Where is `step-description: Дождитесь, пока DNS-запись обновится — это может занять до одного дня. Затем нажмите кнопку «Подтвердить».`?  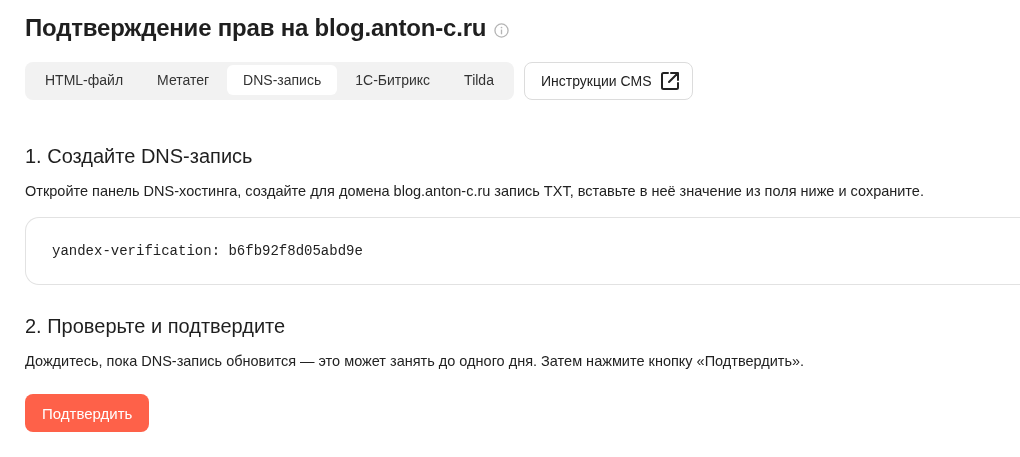
step-description: Дождитесь, пока DNS-запись обновится — это может занять до одного дня. Затем нажмите кнопку «Подтвердить». is located at coordinates (415, 361).